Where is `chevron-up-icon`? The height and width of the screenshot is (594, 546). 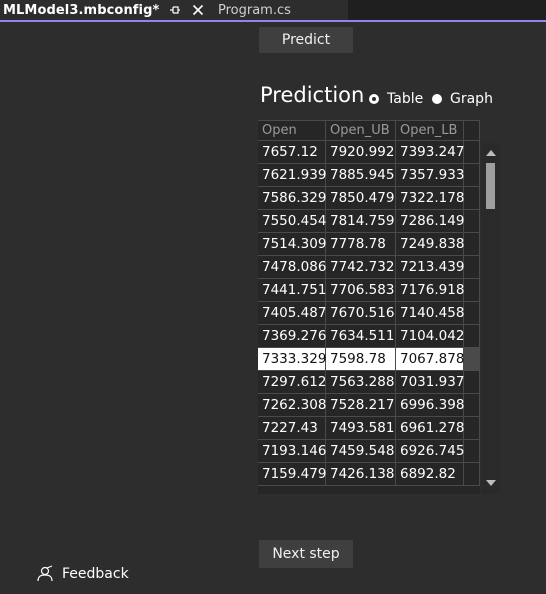 chevron-up-icon is located at coordinates (490, 153).